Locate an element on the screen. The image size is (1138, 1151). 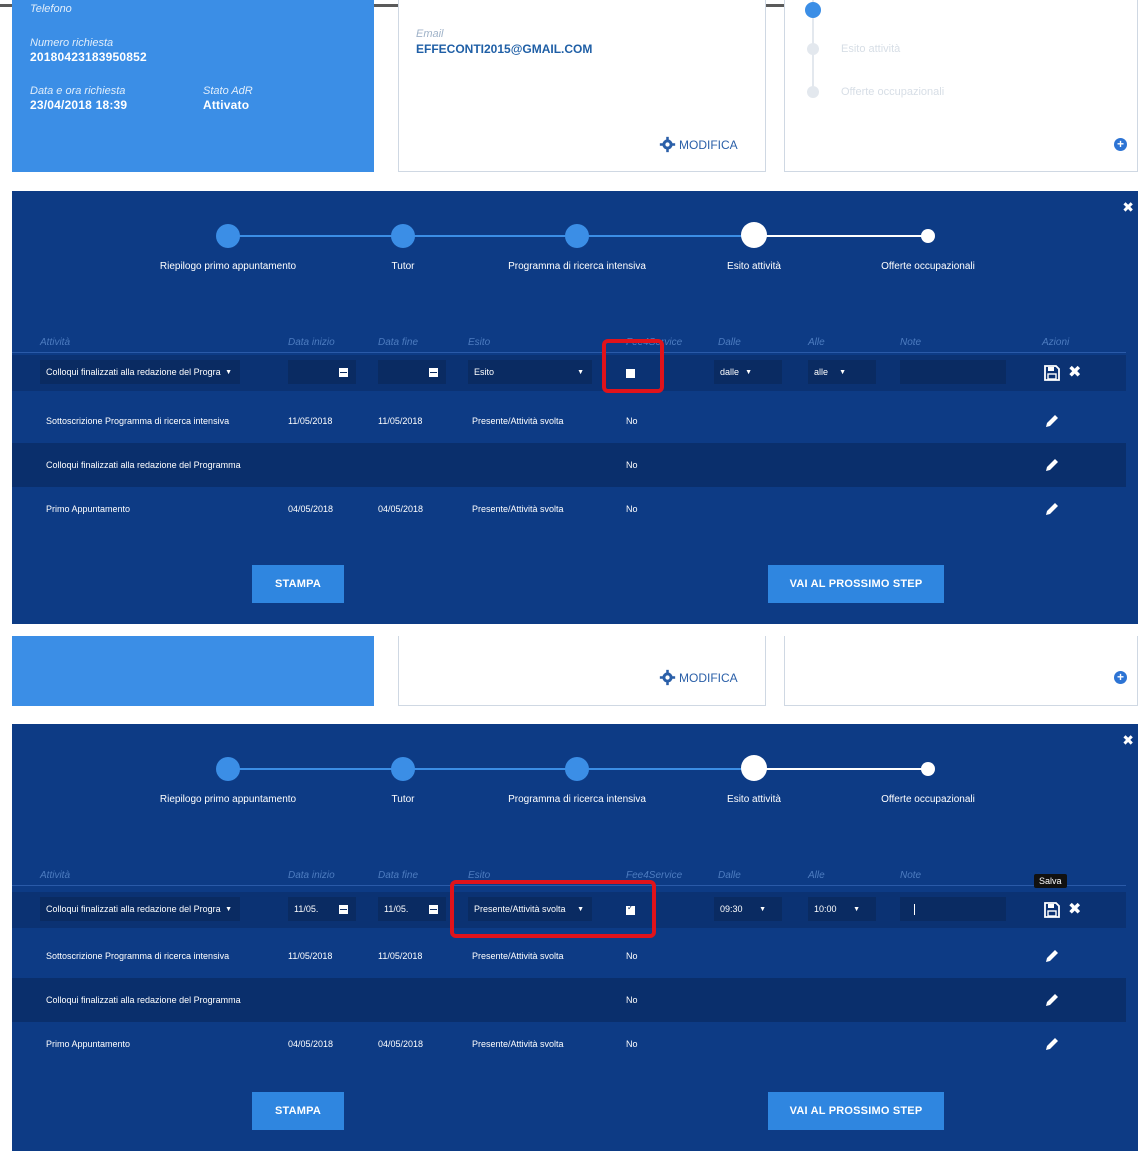
step-label-5: Offerte occupazionali is located at coordinates (928, 266).